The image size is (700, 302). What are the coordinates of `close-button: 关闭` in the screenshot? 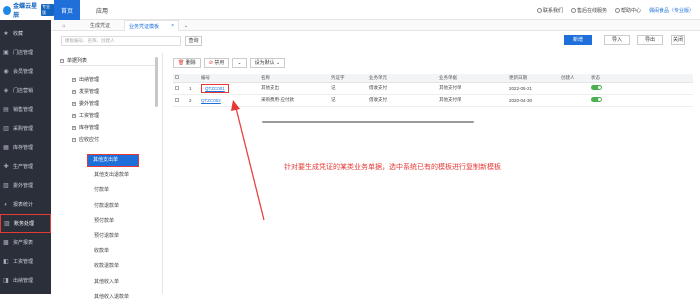 It's located at (678, 40).